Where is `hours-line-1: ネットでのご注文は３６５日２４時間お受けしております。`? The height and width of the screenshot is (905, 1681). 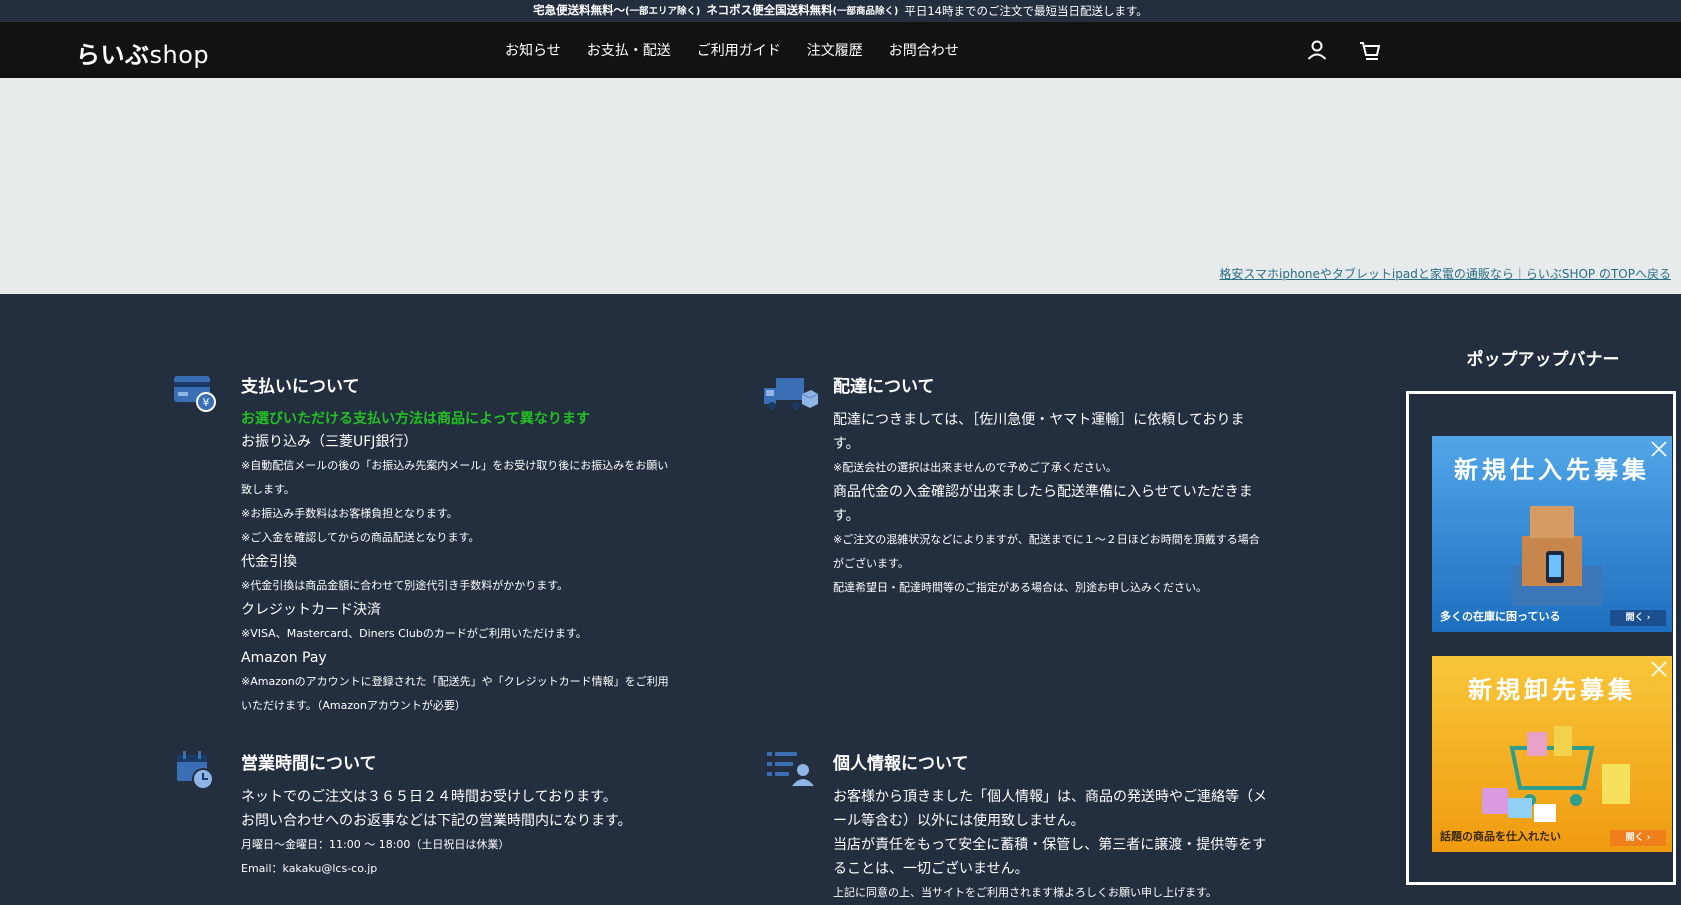 hours-line-1: ネットでのご注文は３６５日２４時間お受けしております。 is located at coordinates (429, 797).